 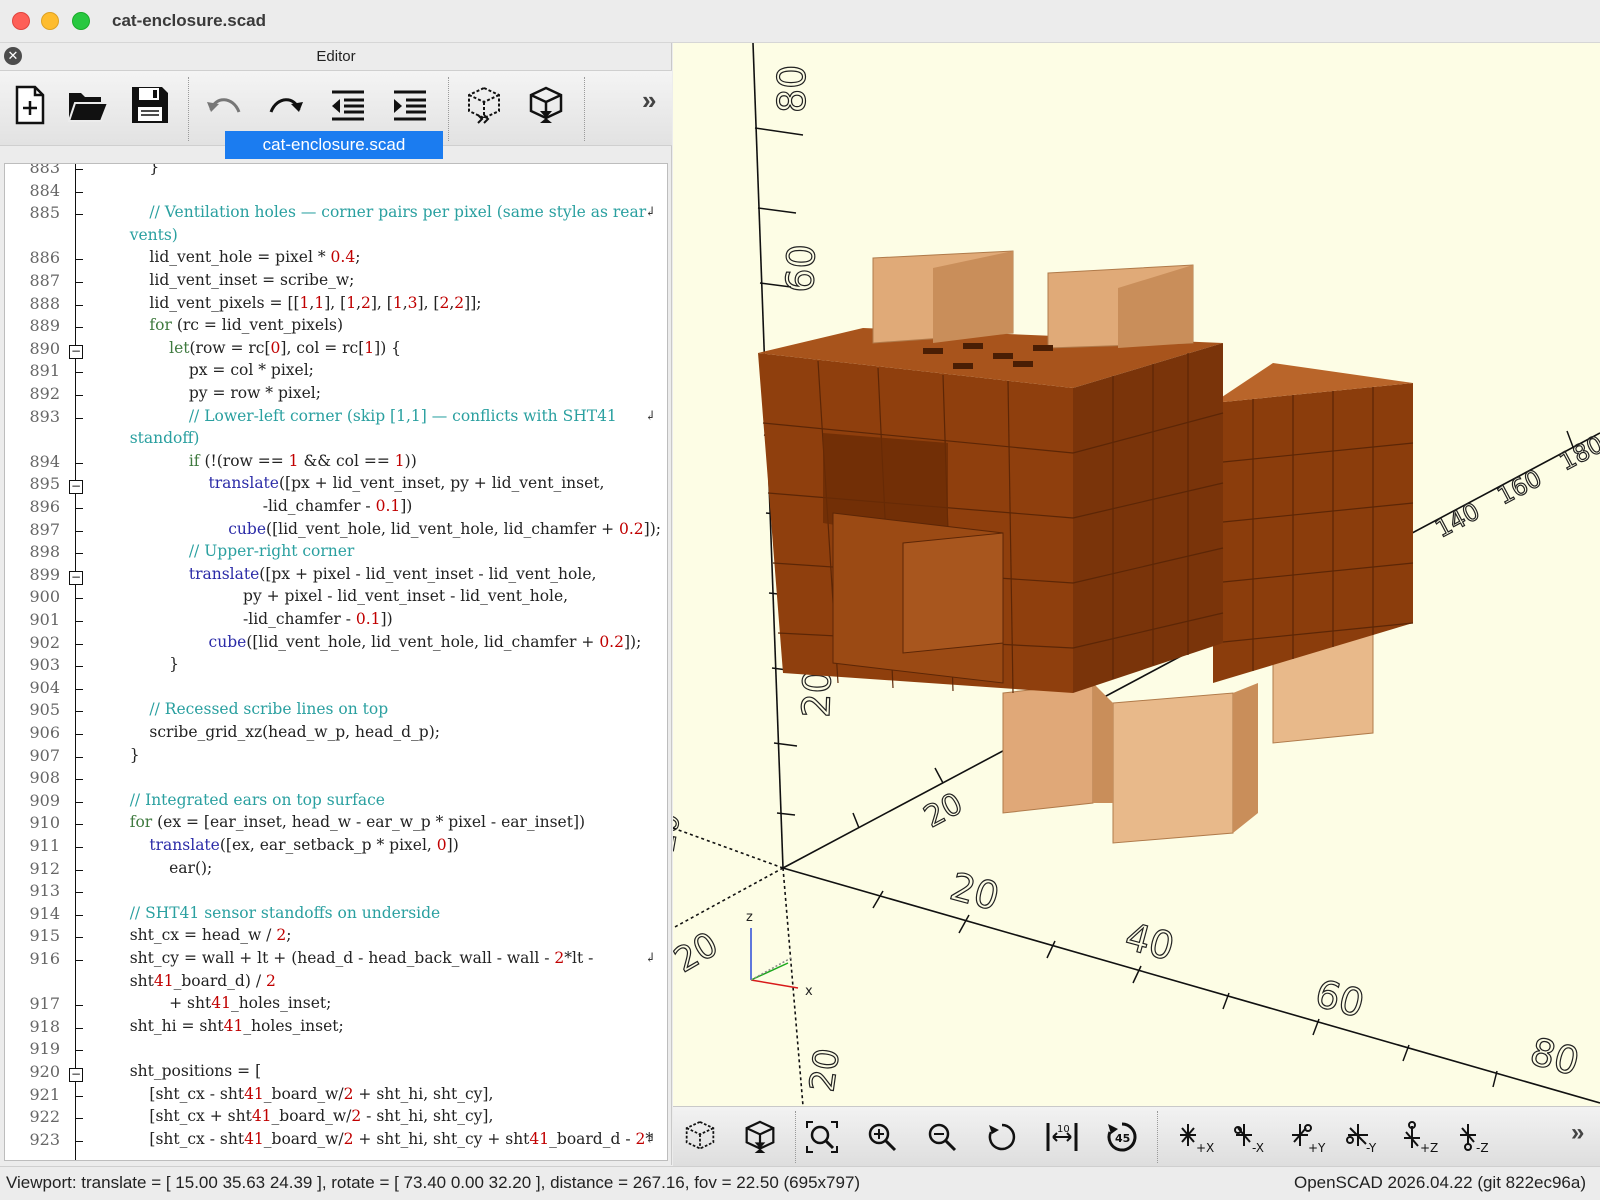 I want to click on wrap-indicator-icon: ↲, so click(x=650, y=416).